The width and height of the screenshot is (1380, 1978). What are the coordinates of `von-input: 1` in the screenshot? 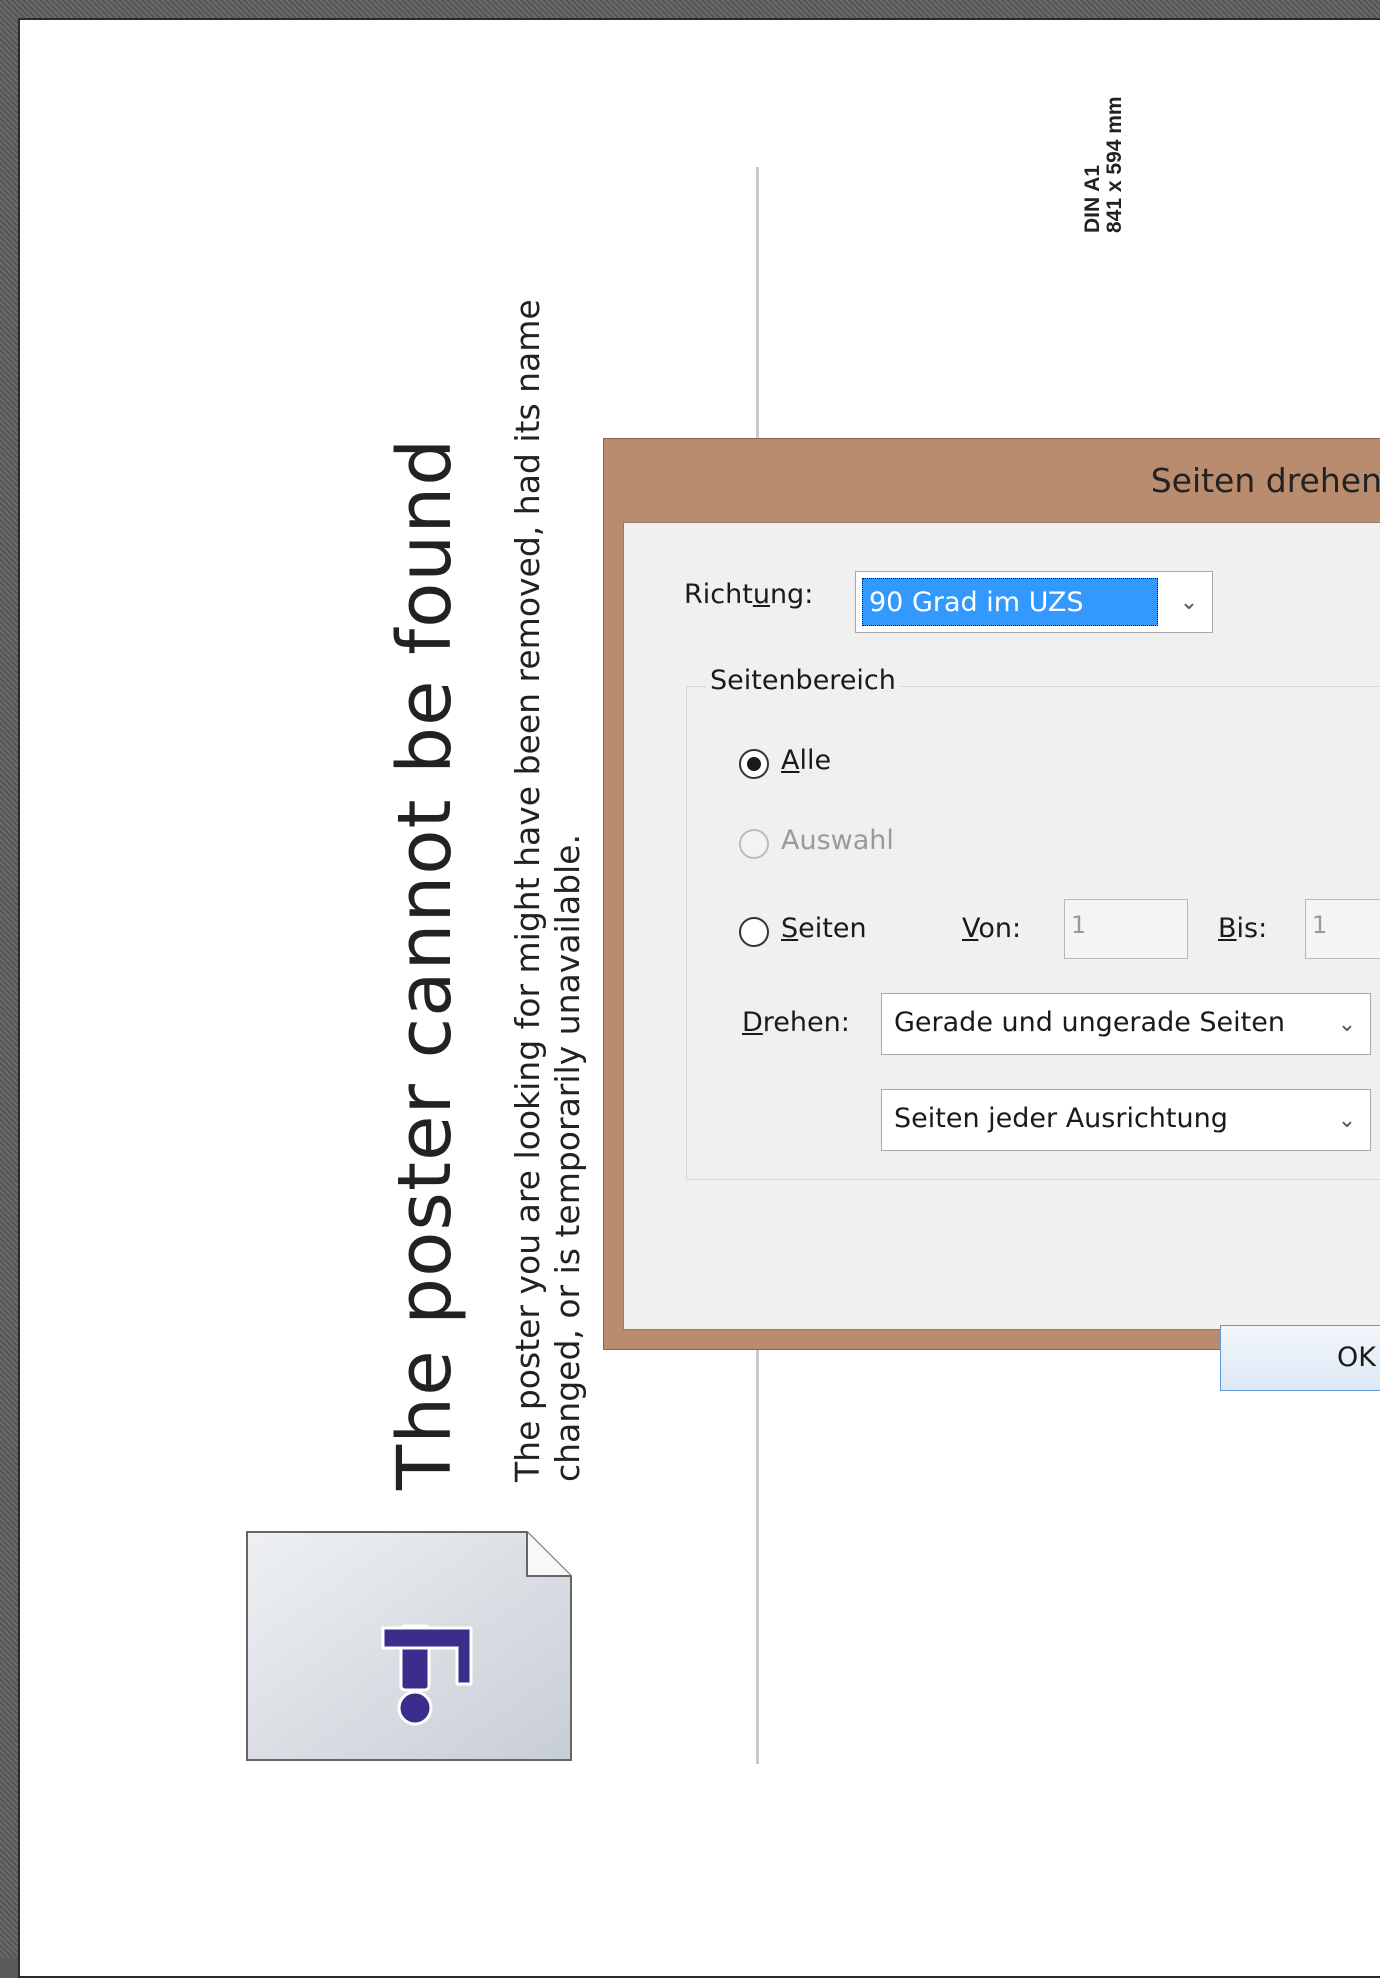 It's located at (1126, 929).